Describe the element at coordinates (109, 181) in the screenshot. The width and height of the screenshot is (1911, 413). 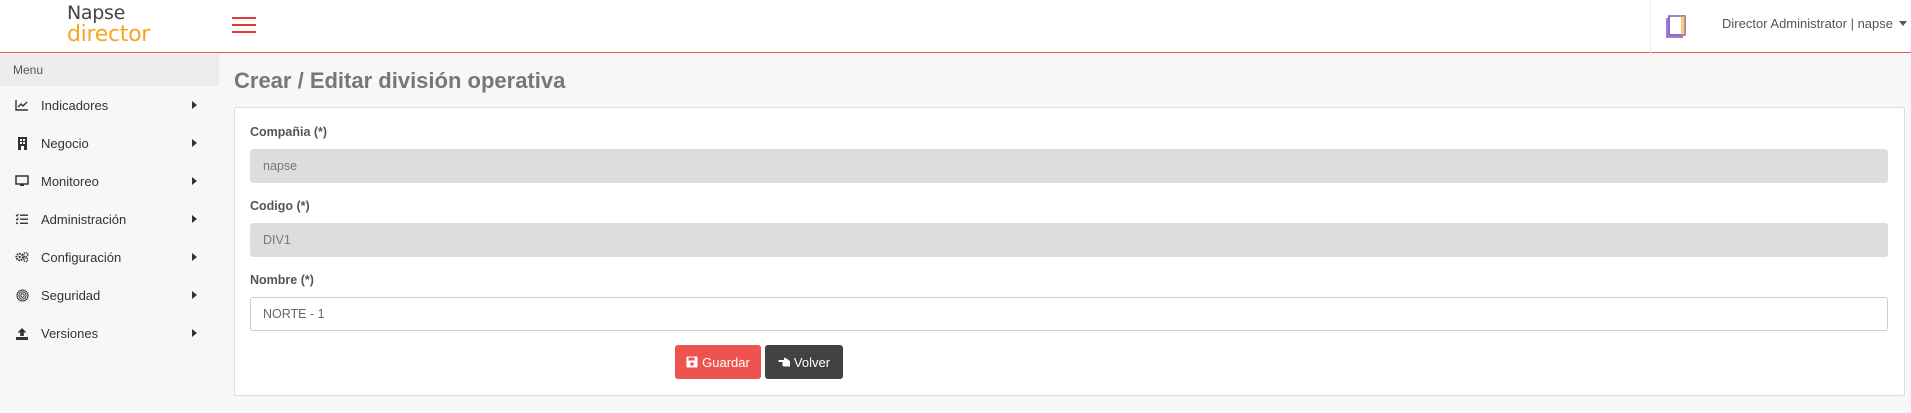
I see `sidebar-item-monitoreo: Monitoreo` at that location.